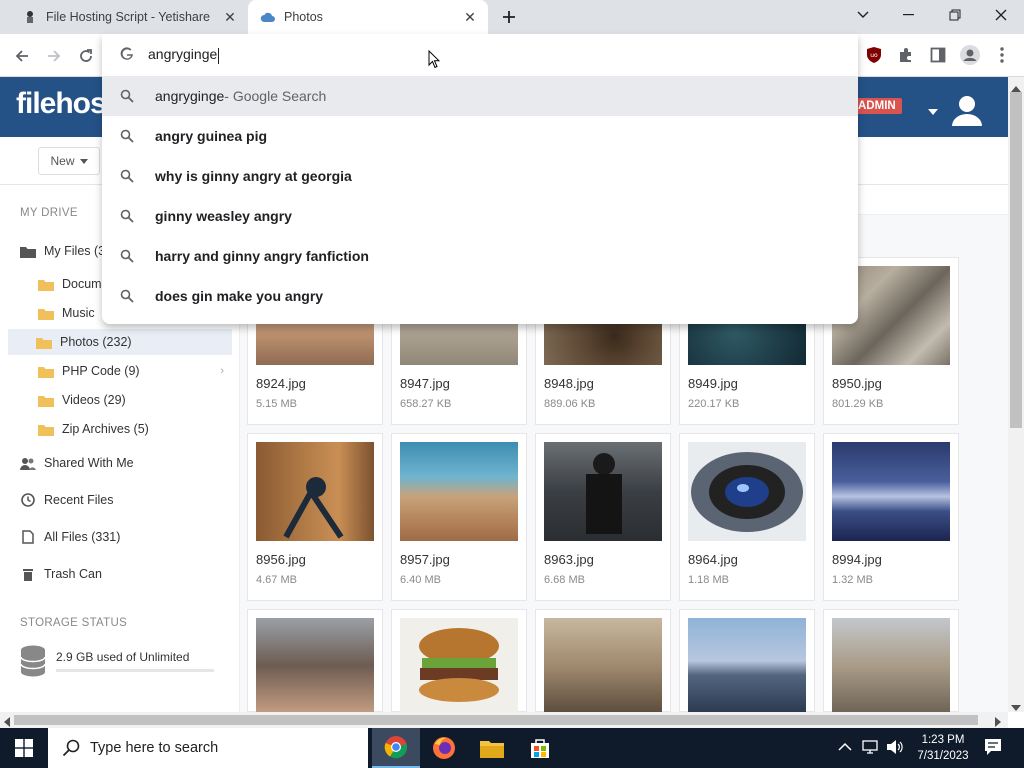 The height and width of the screenshot is (768, 1024). I want to click on omnibox: angryginge, so click(480, 55).